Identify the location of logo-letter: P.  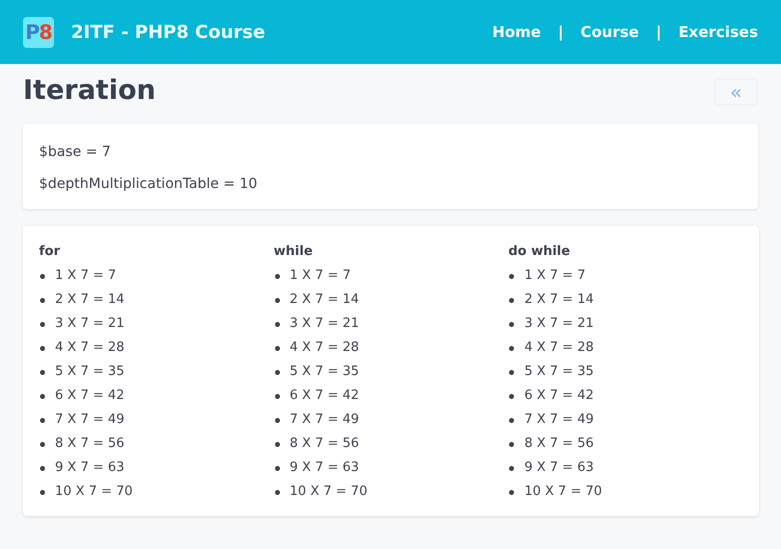
(32, 32).